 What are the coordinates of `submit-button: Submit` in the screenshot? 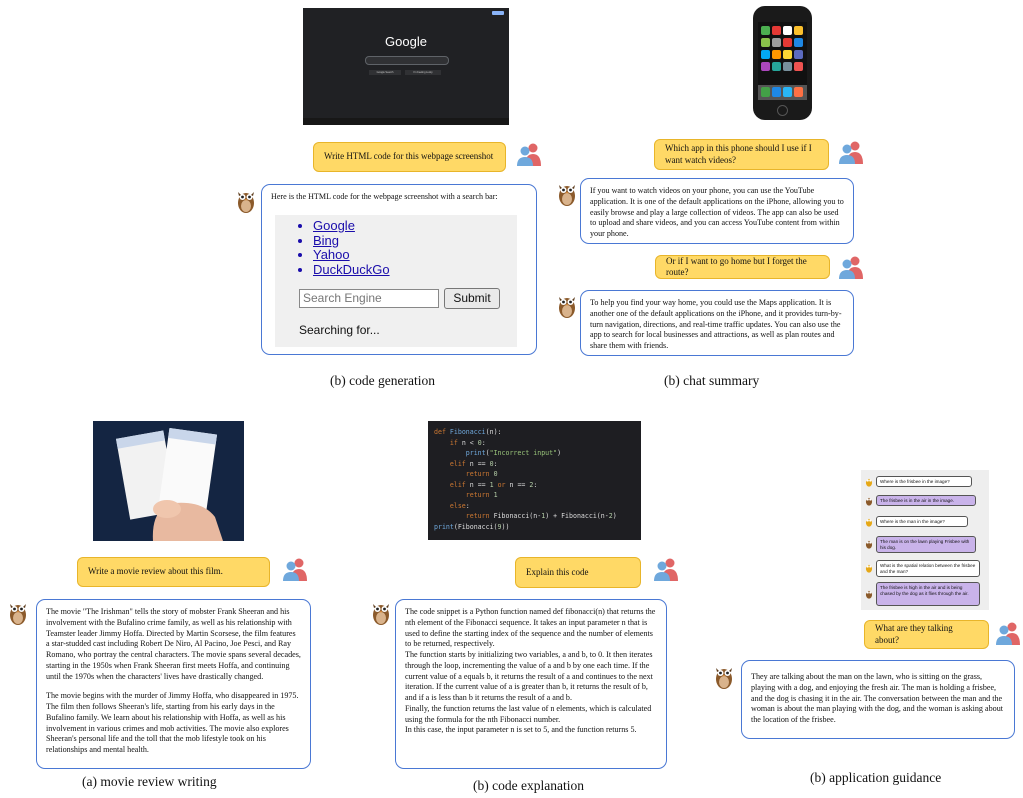 It's located at (472, 298).